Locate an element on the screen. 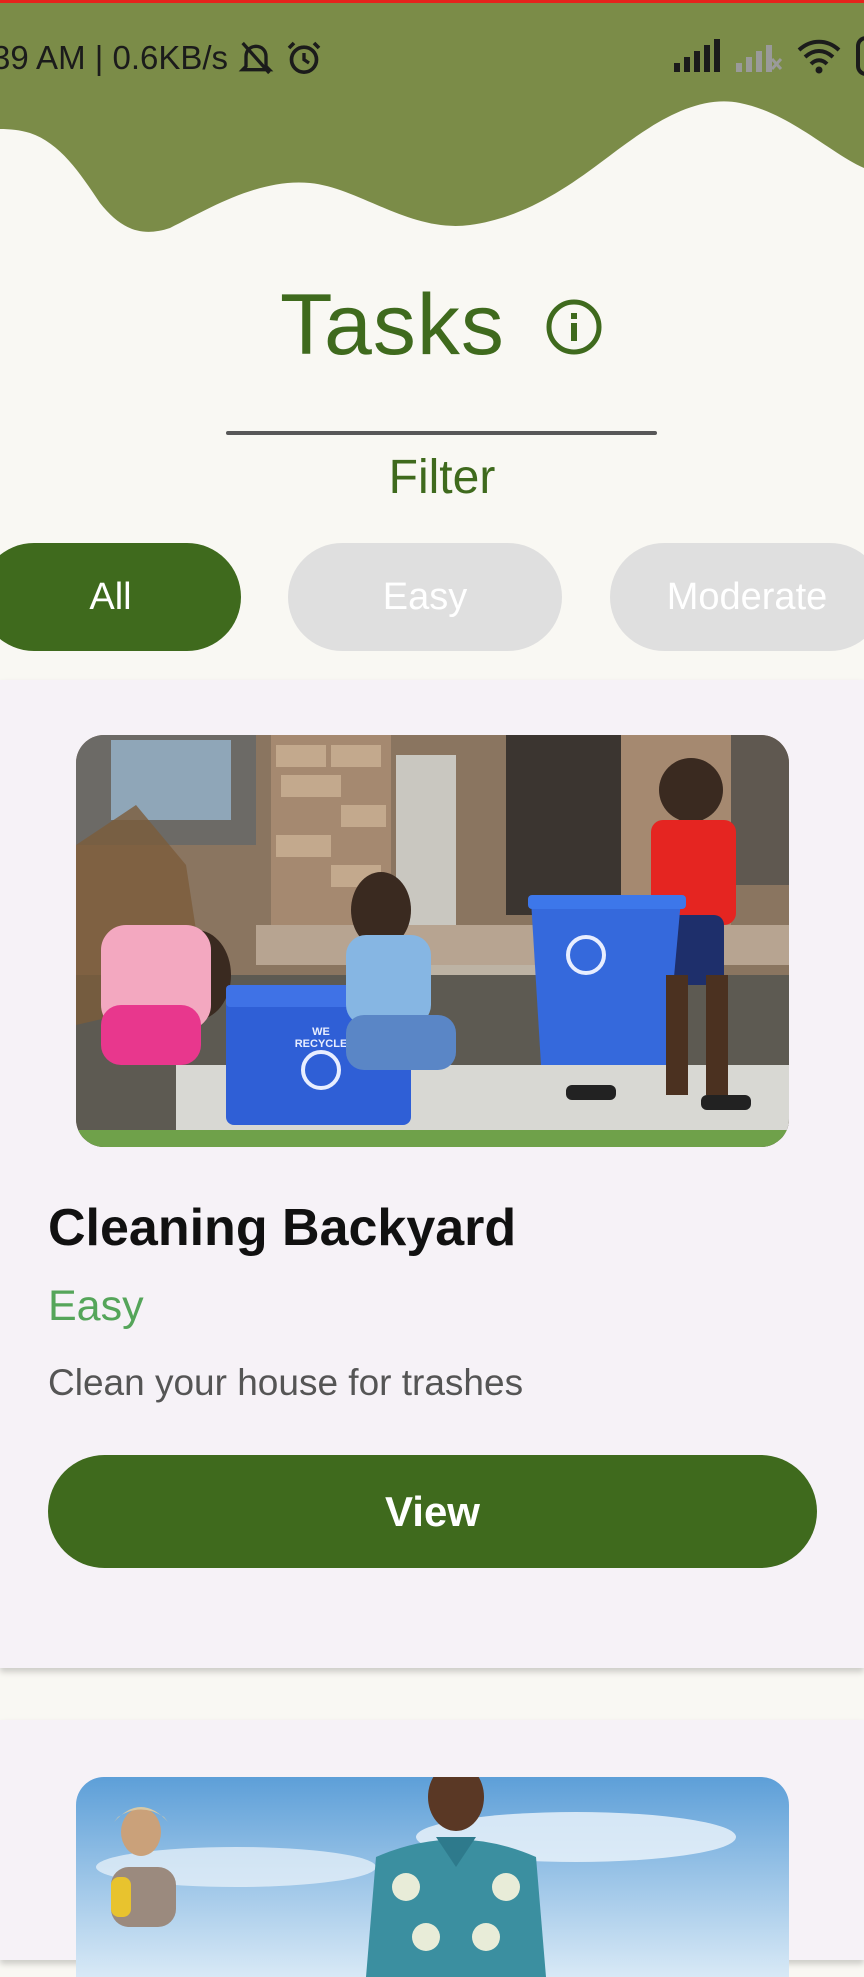  status-time: 39 AM | 0.6KB/s is located at coordinates (114, 57).